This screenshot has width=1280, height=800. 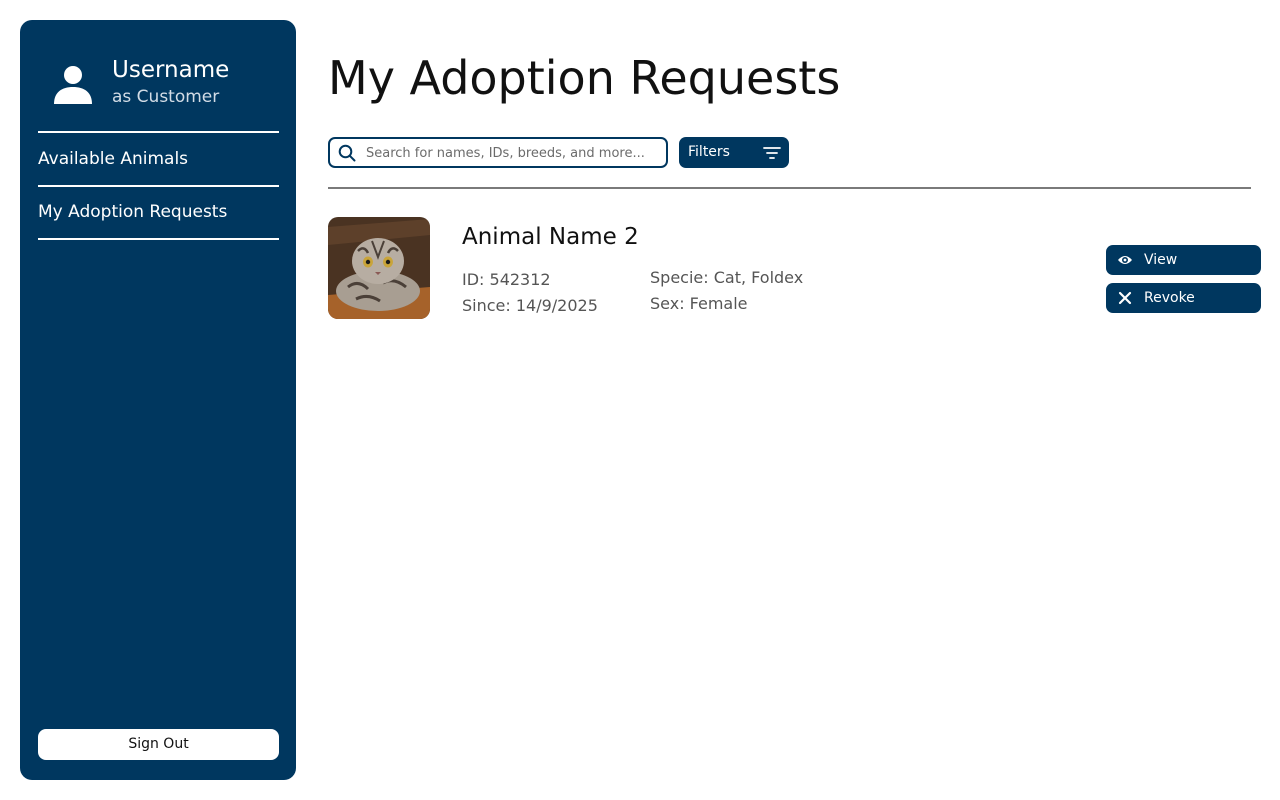 What do you see at coordinates (772, 153) in the screenshot?
I see `filter-icon` at bounding box center [772, 153].